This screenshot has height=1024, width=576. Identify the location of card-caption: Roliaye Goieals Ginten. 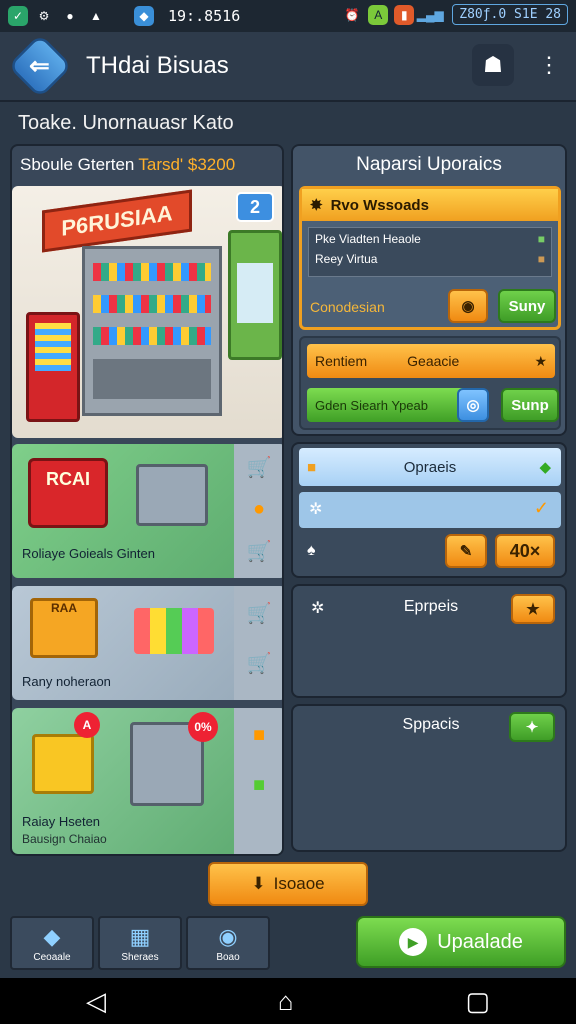
(88, 553).